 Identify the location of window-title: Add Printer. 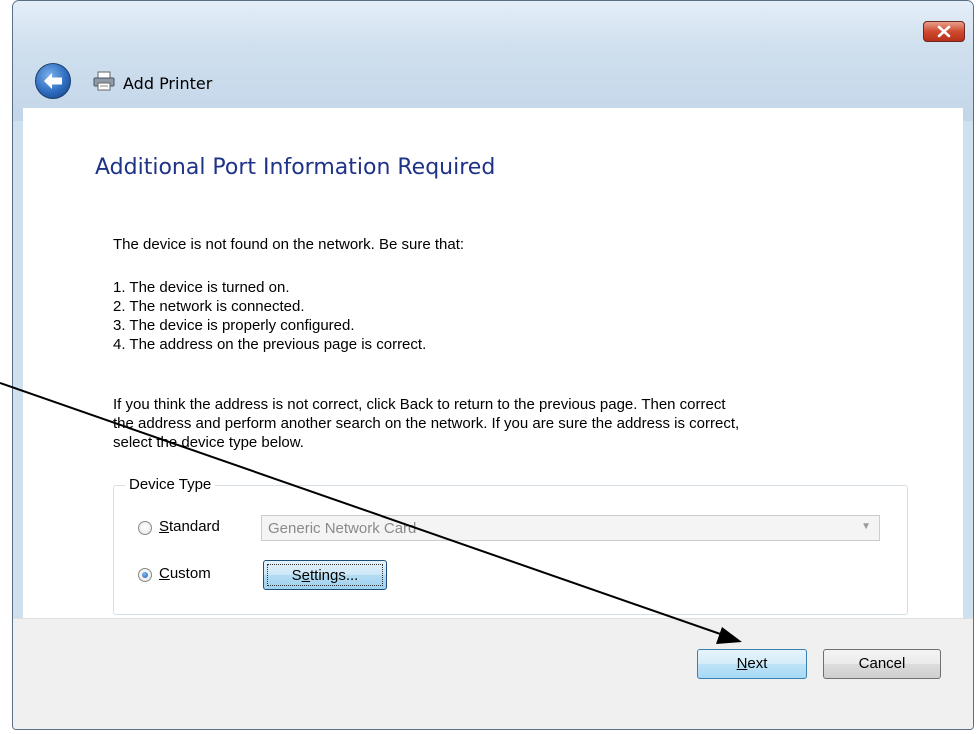
(168, 83).